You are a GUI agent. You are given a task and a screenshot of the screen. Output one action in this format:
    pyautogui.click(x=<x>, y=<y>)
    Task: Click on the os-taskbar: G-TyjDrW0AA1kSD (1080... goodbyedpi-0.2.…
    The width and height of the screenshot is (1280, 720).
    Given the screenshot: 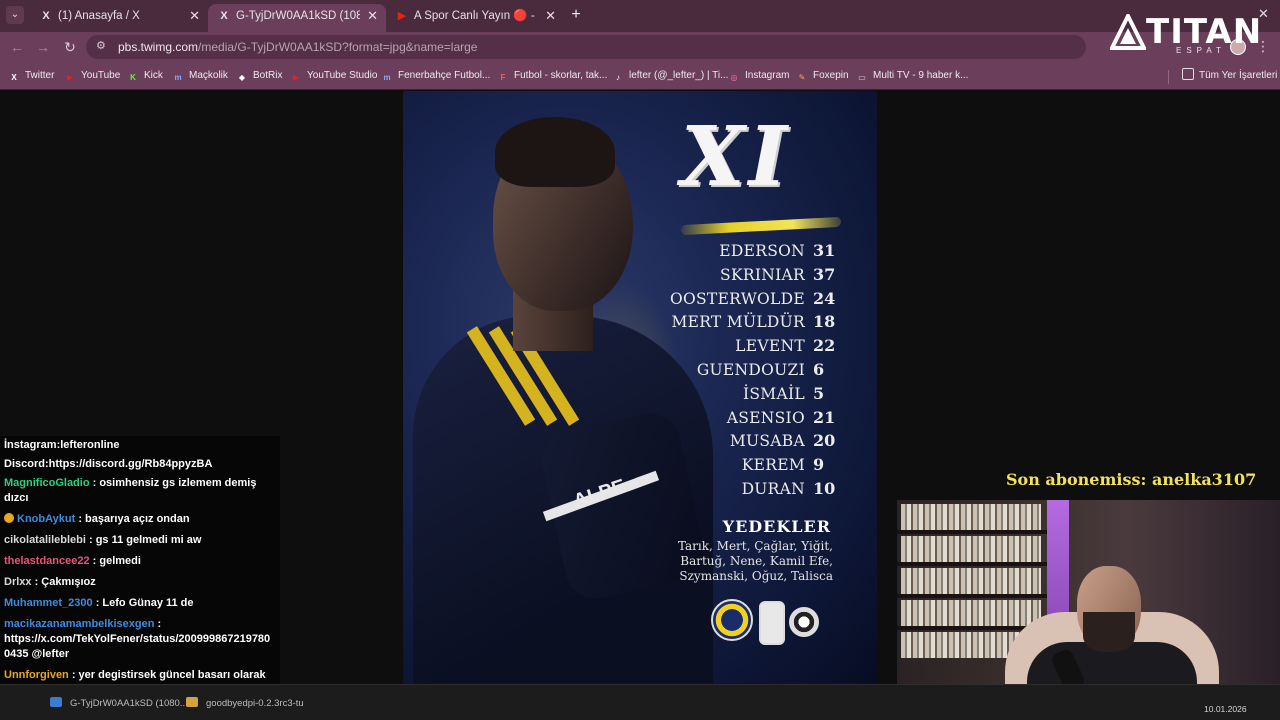 What is the action you would take?
    pyautogui.click(x=640, y=702)
    